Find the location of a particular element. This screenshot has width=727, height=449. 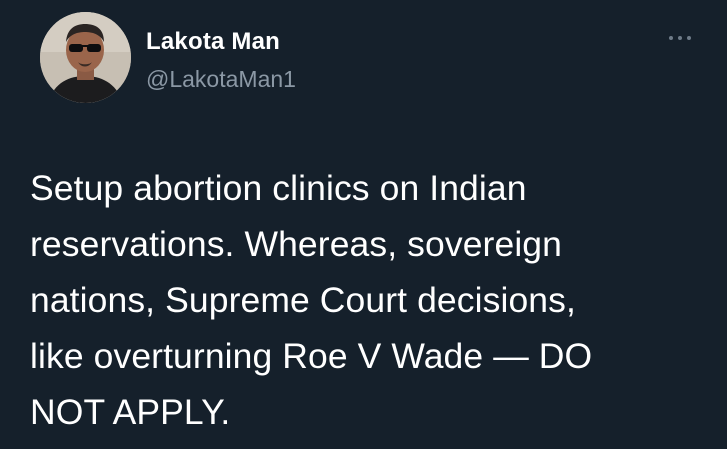

tweet-author: Lakota Man @LakotaMan1 is located at coordinates (221, 61).